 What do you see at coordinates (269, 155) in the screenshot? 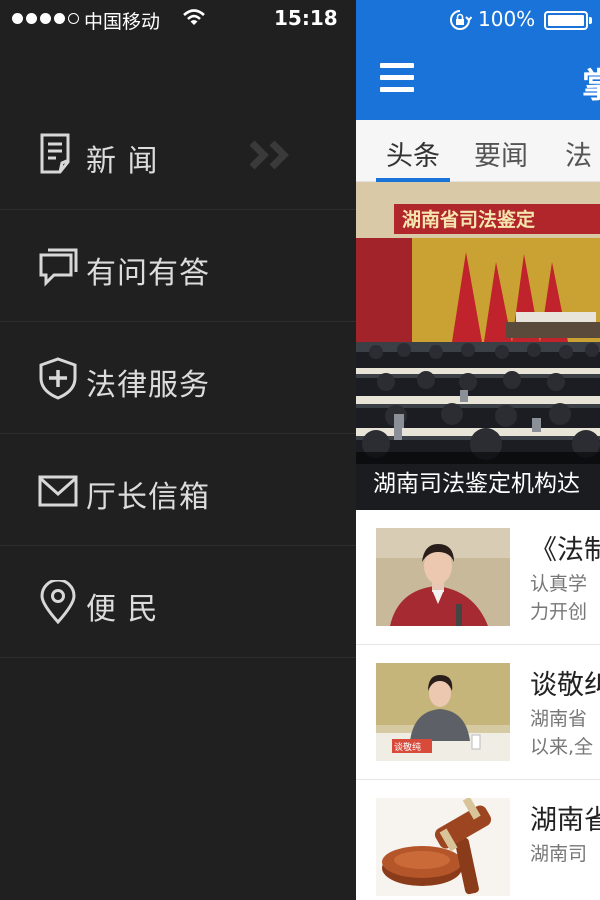
I see `double-chevron-right-icon` at bounding box center [269, 155].